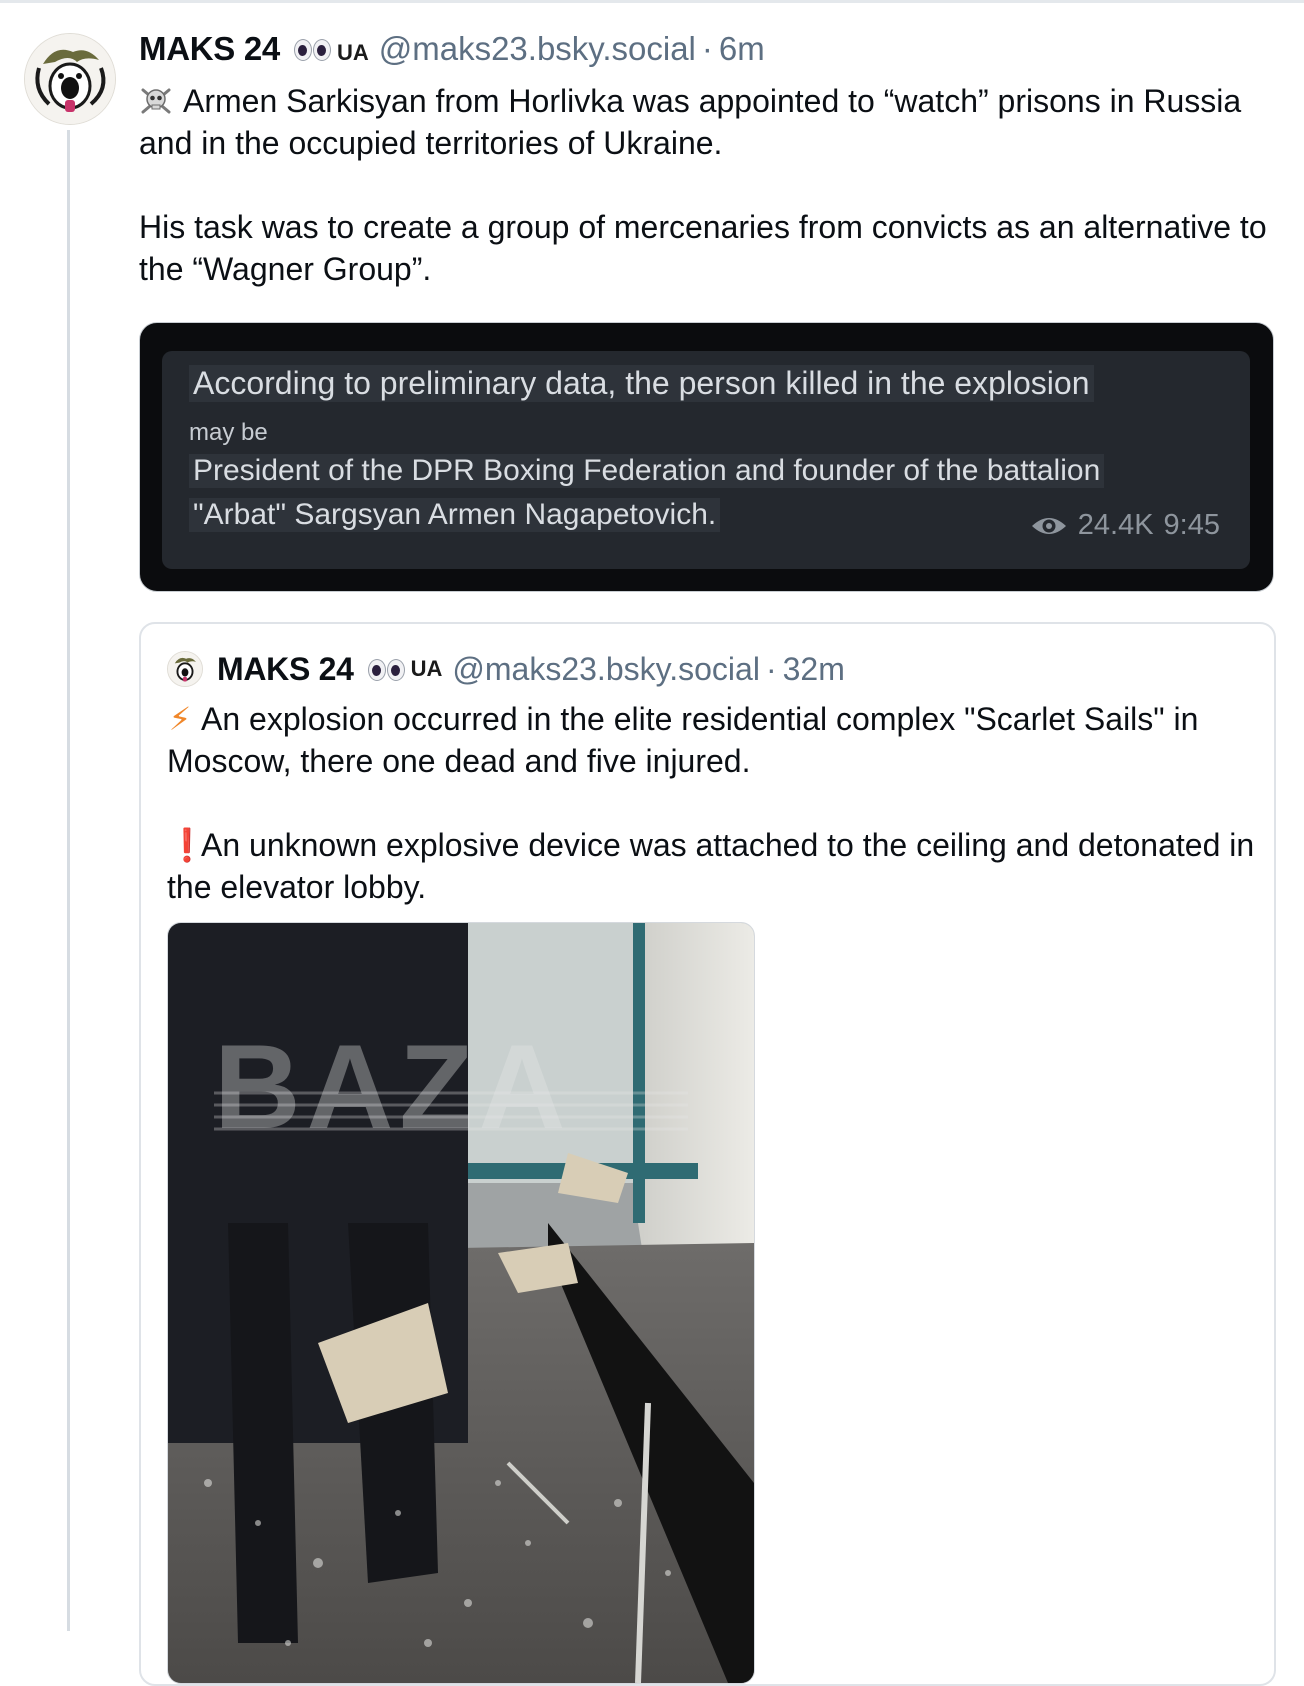 This screenshot has height=1686, width=1304. I want to click on quoted-eyes-emoji-icon, so click(386, 670).